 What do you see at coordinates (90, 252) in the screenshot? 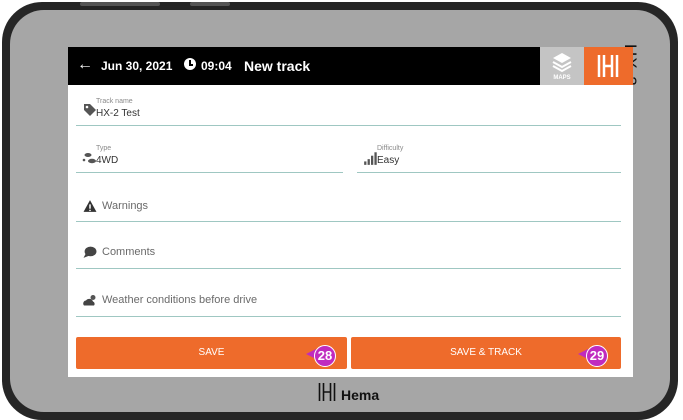
I see `chat-bubble-icon` at bounding box center [90, 252].